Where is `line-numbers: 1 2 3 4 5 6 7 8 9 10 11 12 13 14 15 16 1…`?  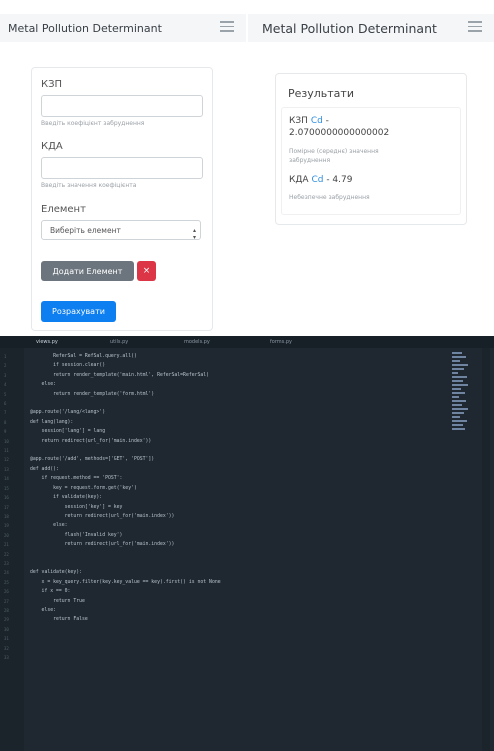
line-numbers: 1 2 3 4 5 6 7 8 9 10 11 12 13 14 15 16 1… is located at coordinates (6, 507).